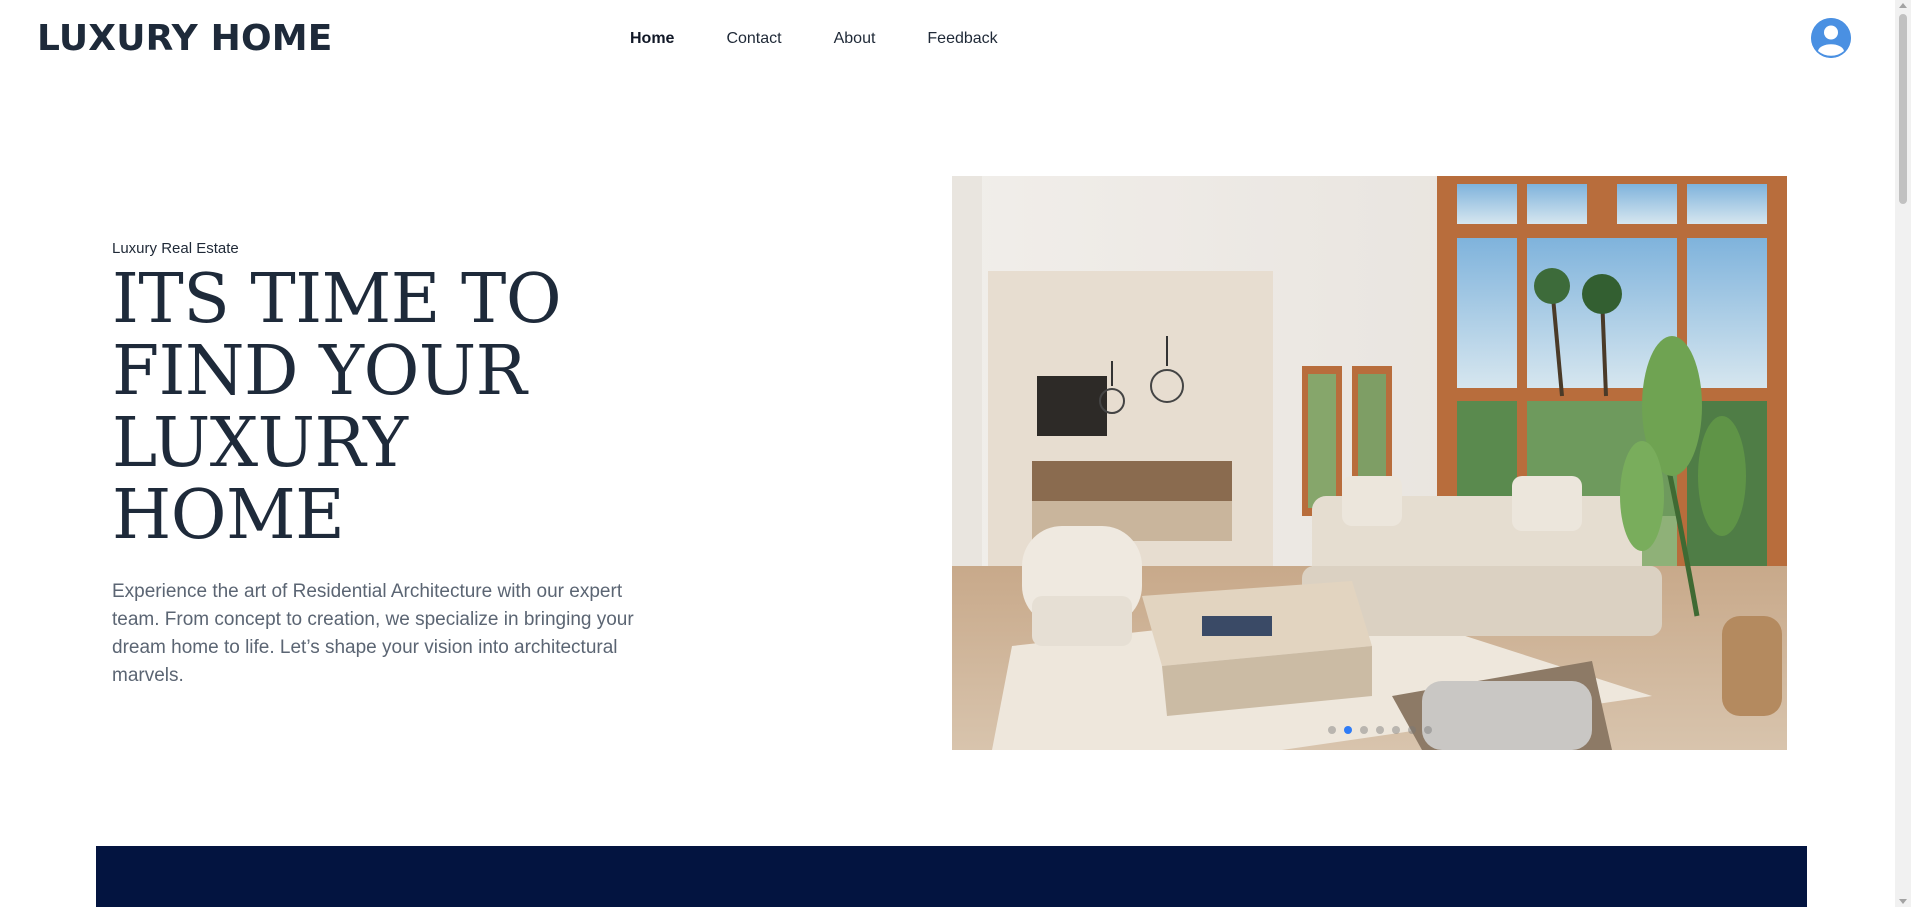 This screenshot has width=1911, height=907. I want to click on hero-title-line-3: LUXURY, so click(260, 443).